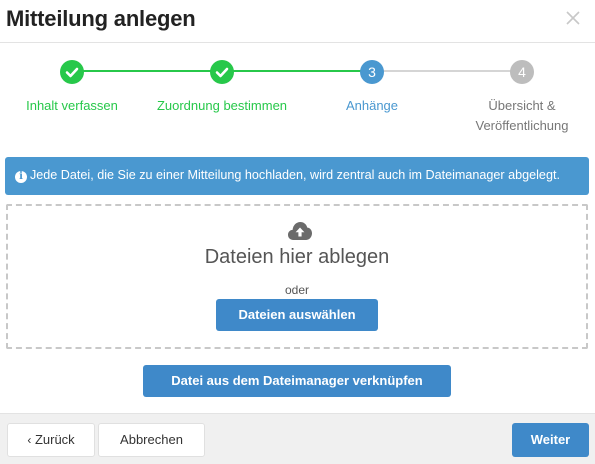 The image size is (595, 464). I want to click on step-2-label: Zuordnung bestimmen, so click(222, 105).